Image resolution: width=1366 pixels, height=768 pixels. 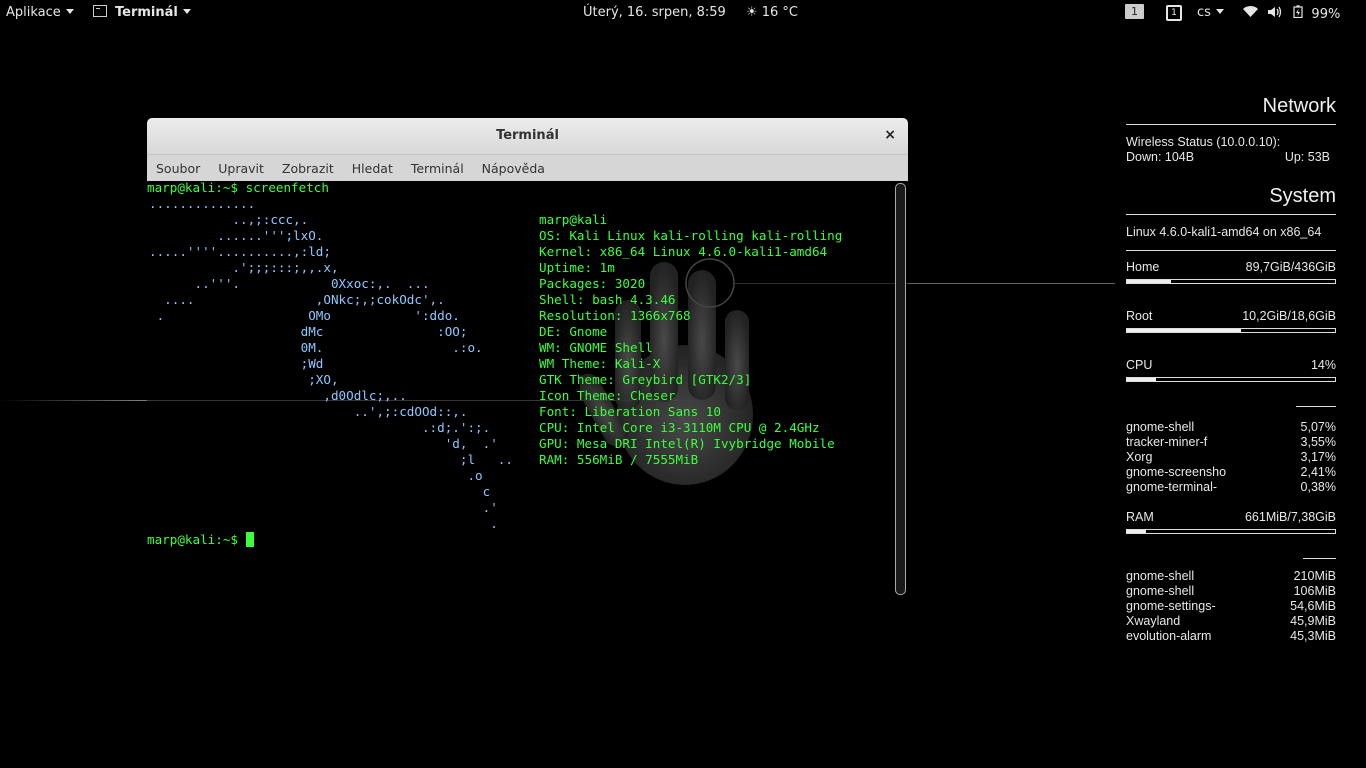 I want to click on logo-line: ;l .., so click(x=331, y=459).